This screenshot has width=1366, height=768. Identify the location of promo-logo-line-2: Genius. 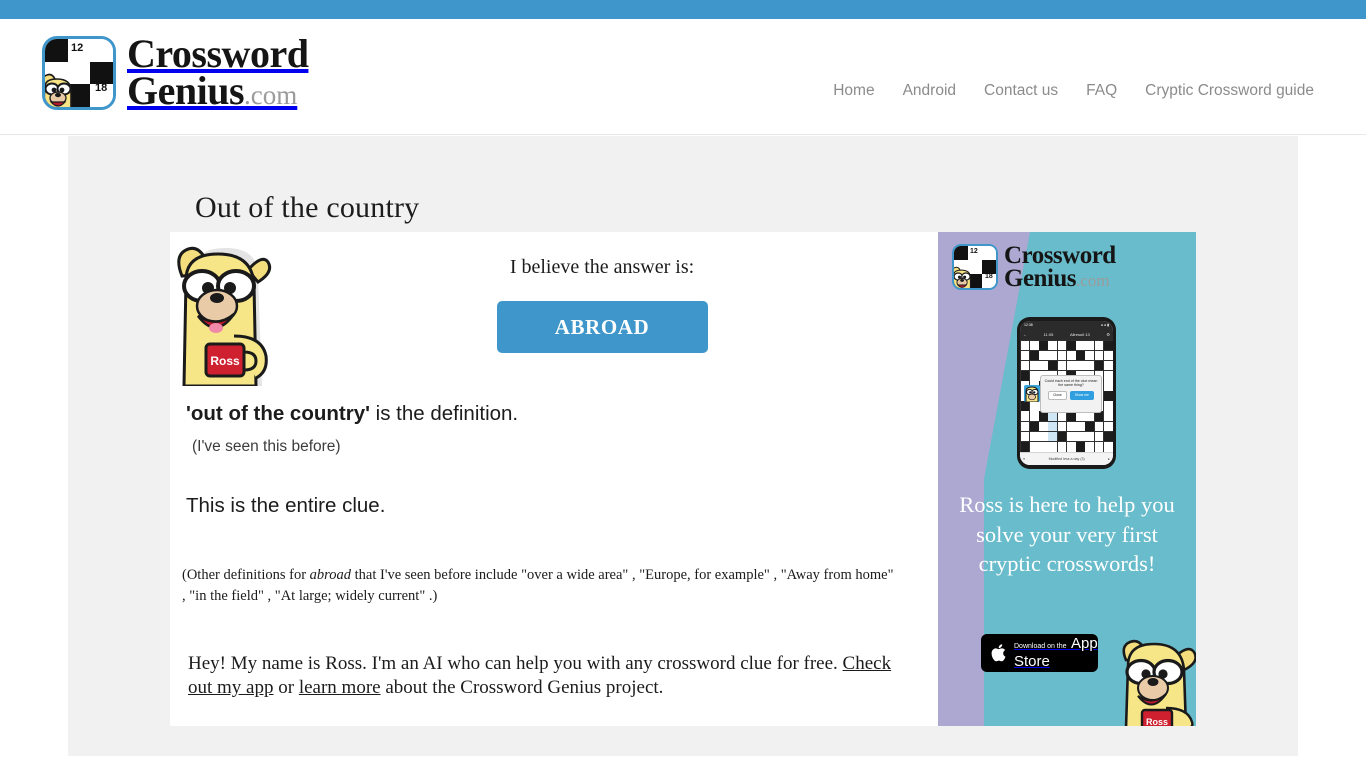
(1040, 278).